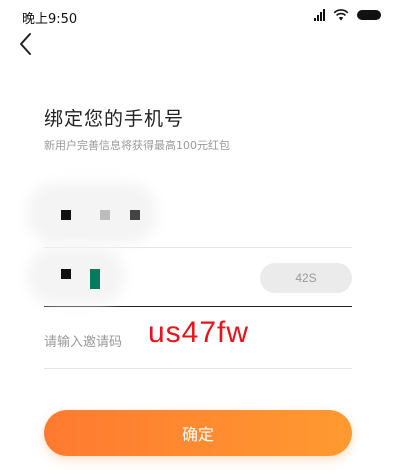  Describe the element at coordinates (197, 17) in the screenshot. I see `status-bar: 晚上9:50` at that location.